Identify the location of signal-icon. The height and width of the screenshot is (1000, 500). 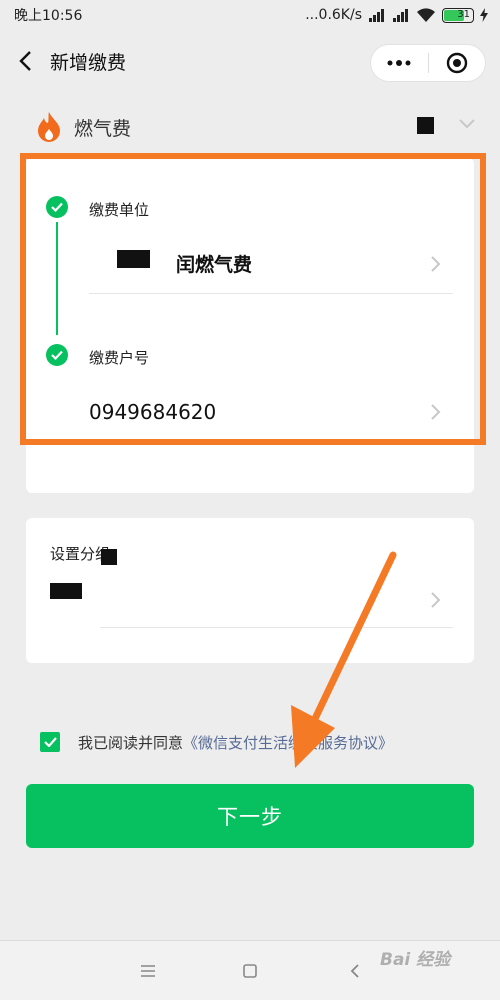
(376, 15).